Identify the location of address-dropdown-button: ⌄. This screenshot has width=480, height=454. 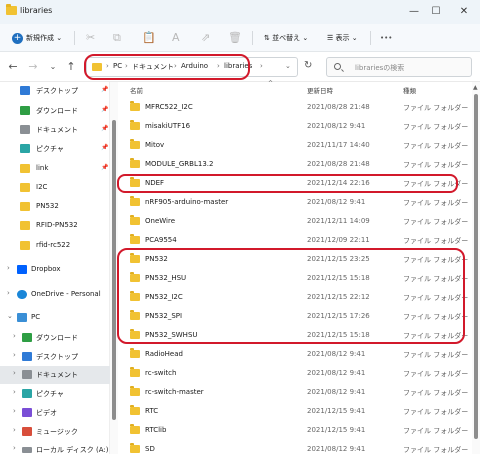
(288, 66).